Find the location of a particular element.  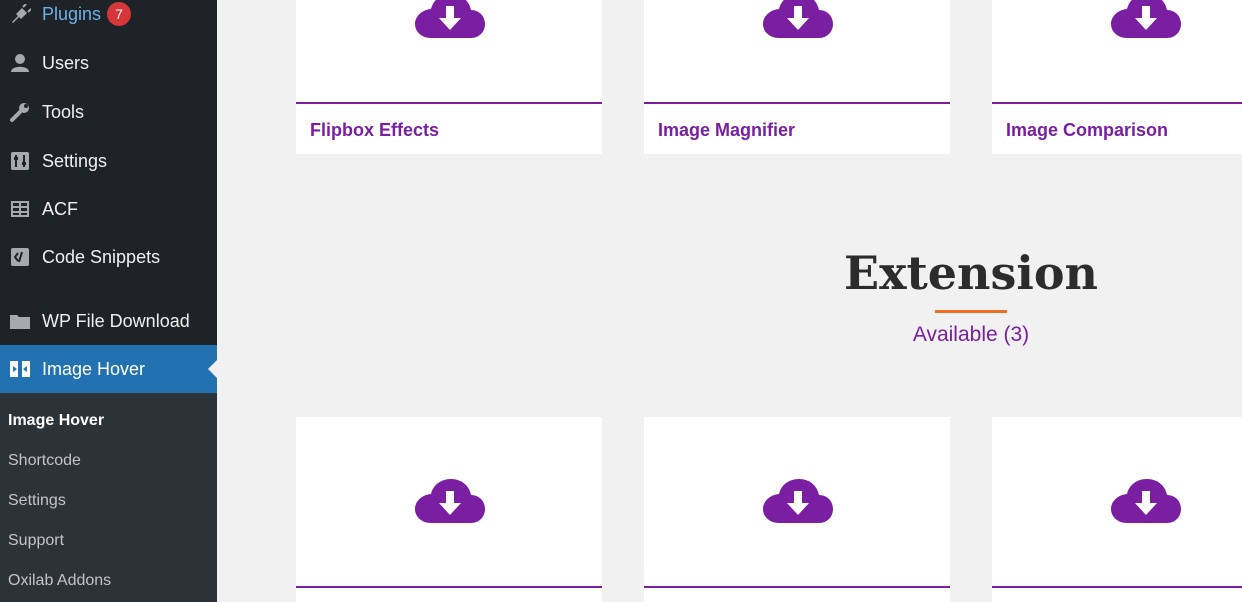

card-title: Image Comparison is located at coordinates (1087, 130).